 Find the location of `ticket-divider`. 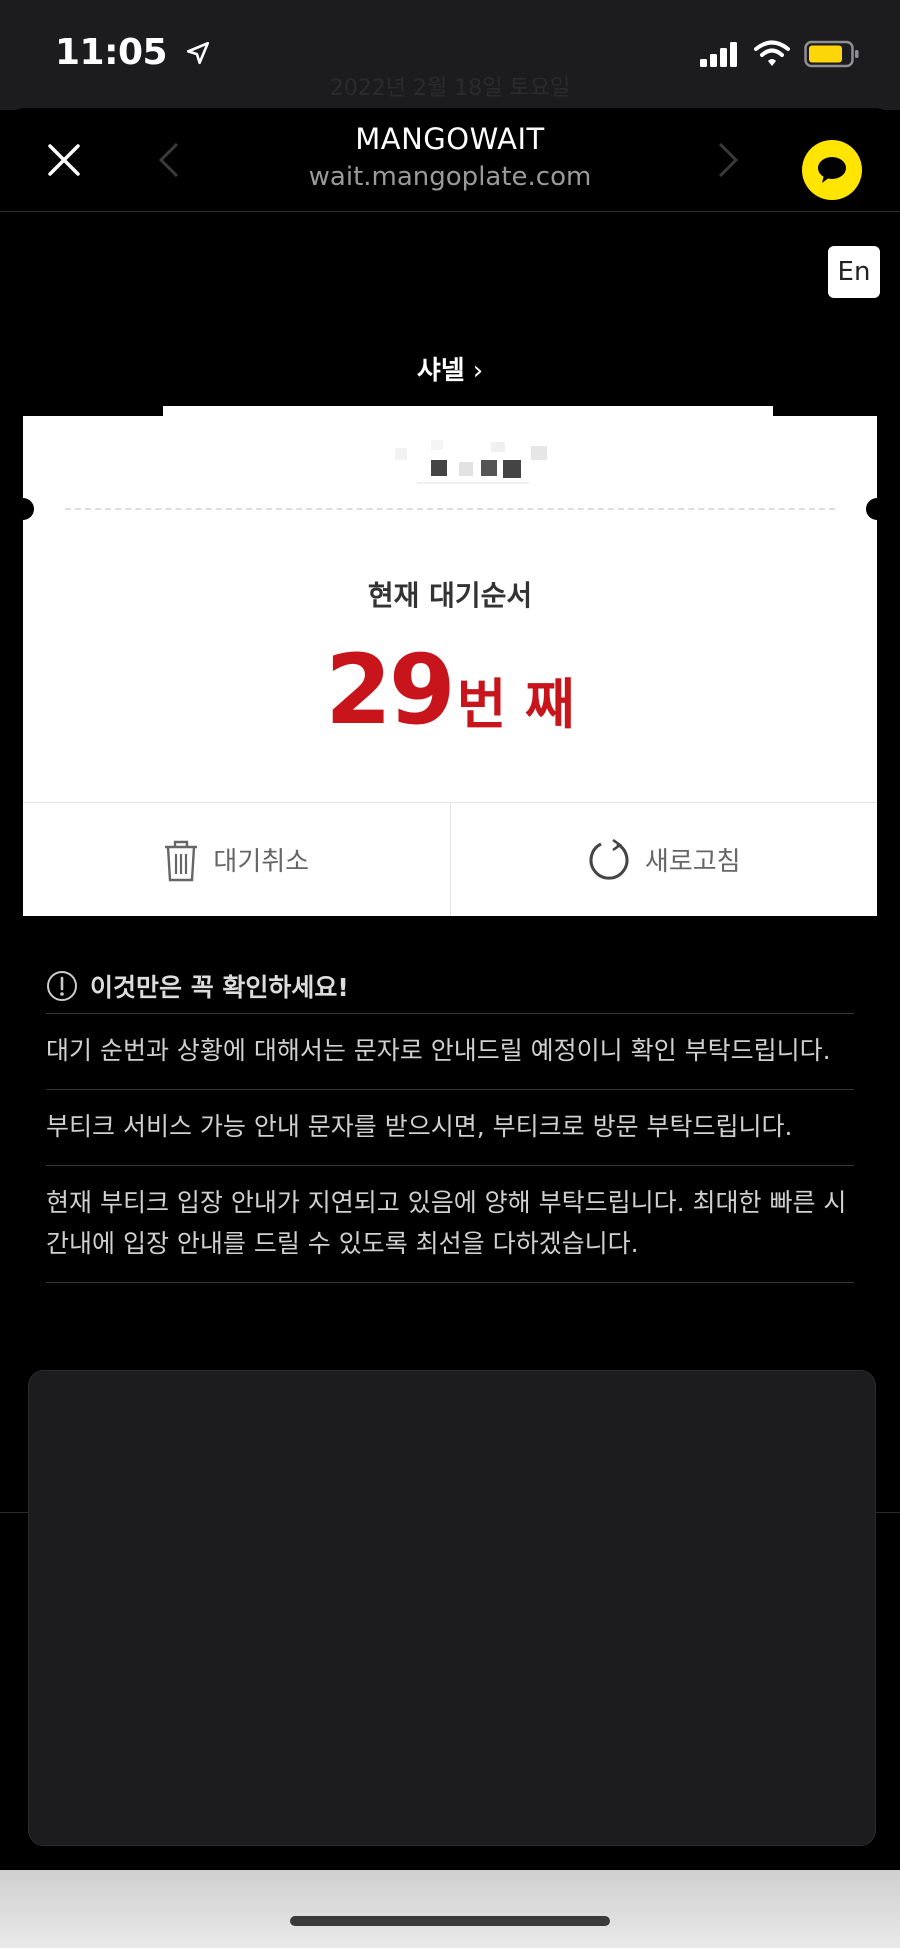

ticket-divider is located at coordinates (450, 509).